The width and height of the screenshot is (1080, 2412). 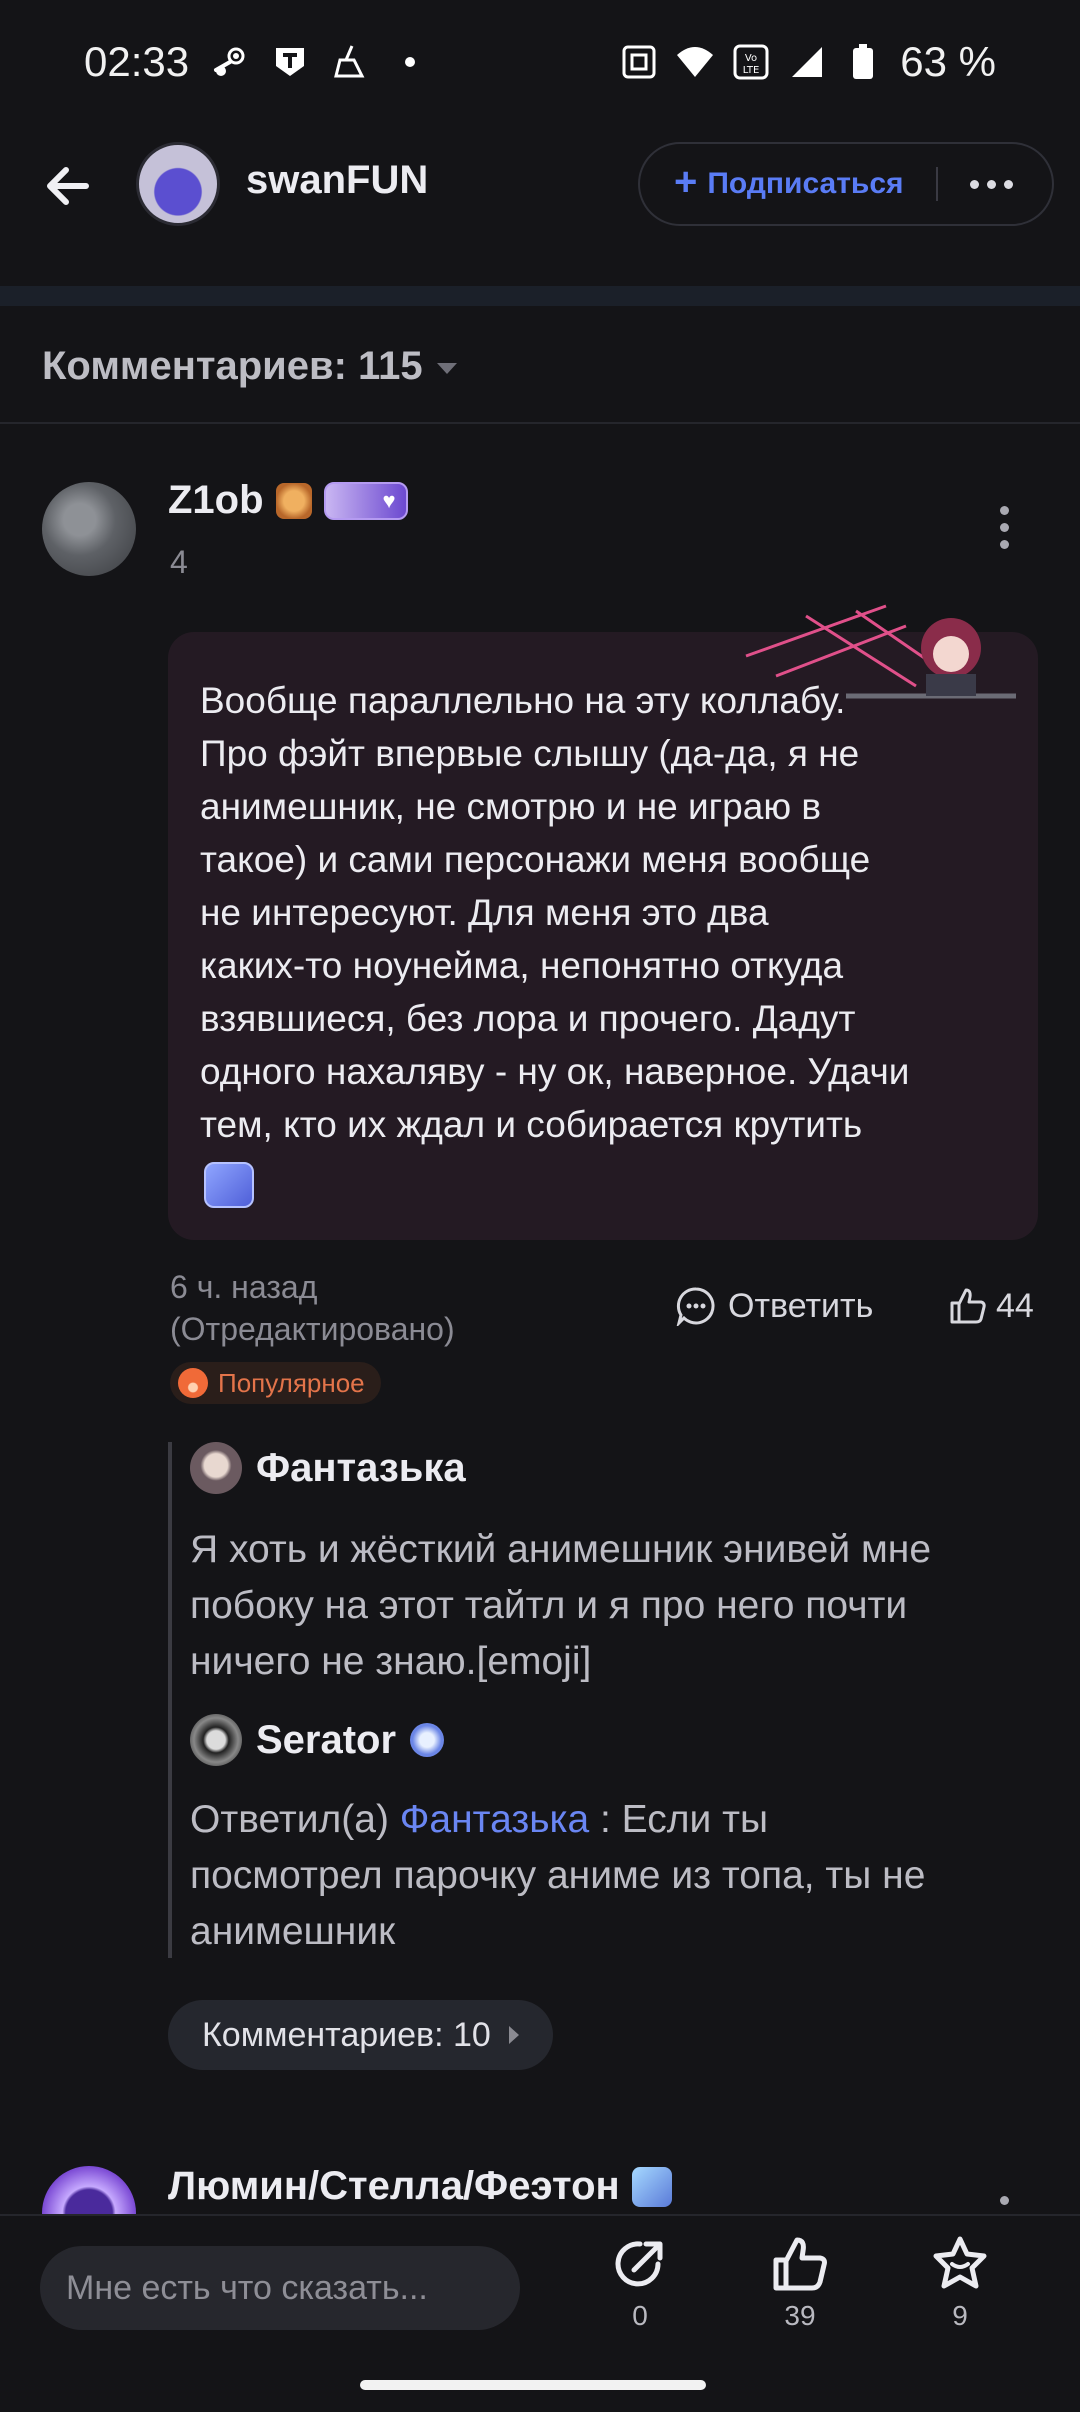 What do you see at coordinates (948, 61) in the screenshot?
I see `battery-percent: 63 %` at bounding box center [948, 61].